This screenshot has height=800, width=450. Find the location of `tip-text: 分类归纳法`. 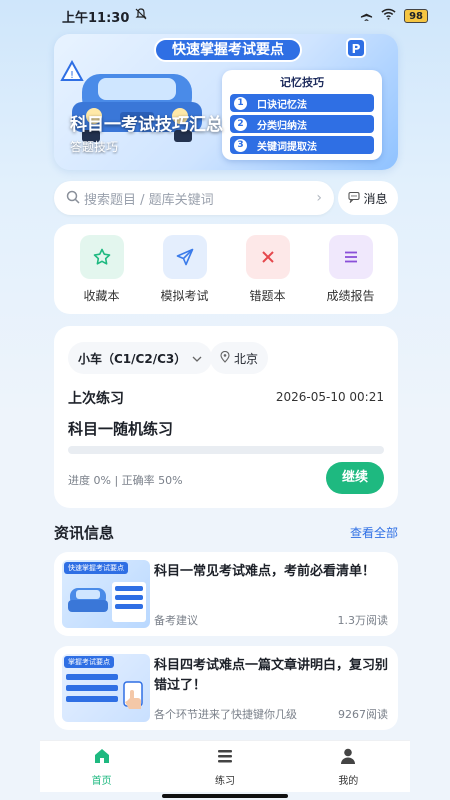

tip-text: 分类归纳法 is located at coordinates (282, 126).